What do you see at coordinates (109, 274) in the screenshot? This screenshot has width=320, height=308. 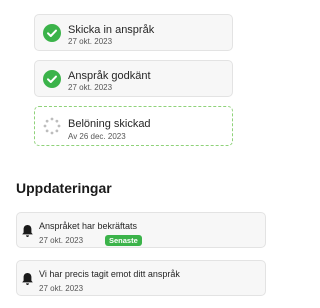 I see `update-title: Vi har precis tagit emot ditt anspråk` at bounding box center [109, 274].